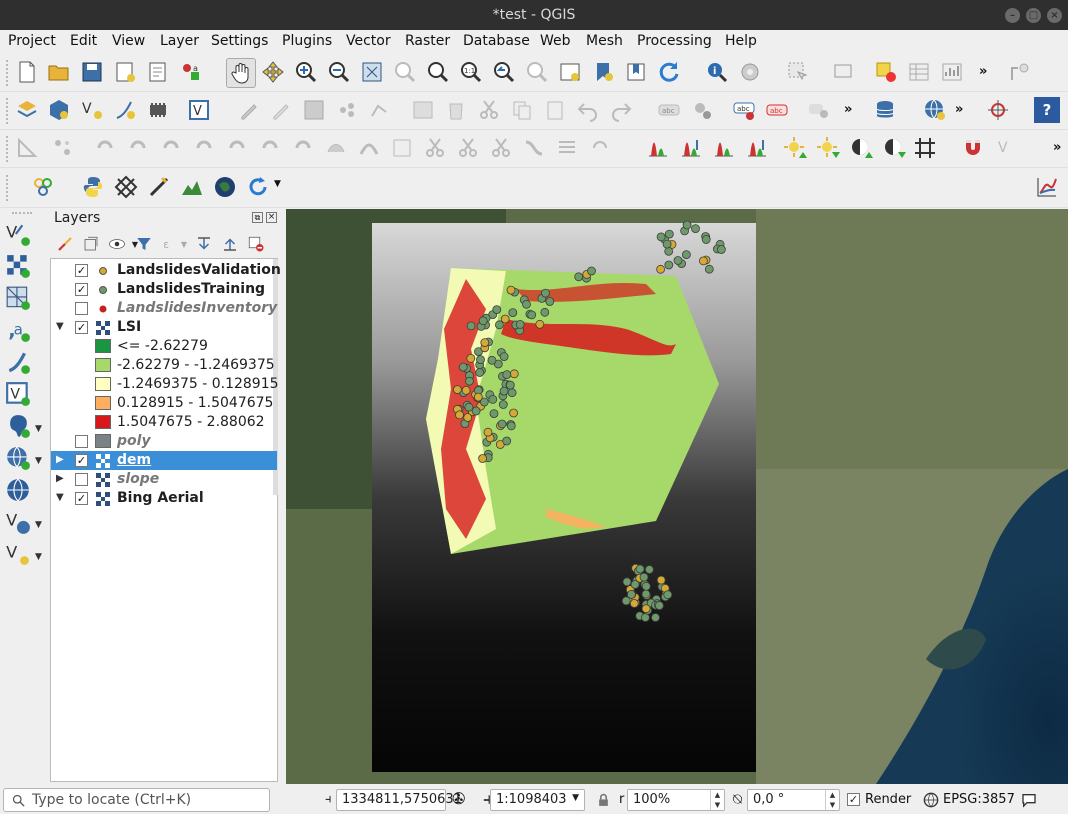 This screenshot has height=814, width=1068. What do you see at coordinates (237, 148) in the screenshot?
I see `fill-ring-icon` at bounding box center [237, 148].